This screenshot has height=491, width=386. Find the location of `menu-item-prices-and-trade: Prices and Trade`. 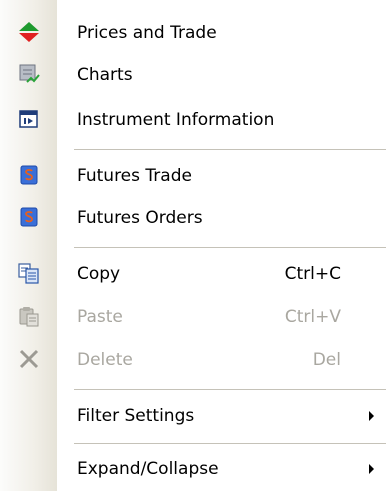

menu-item-prices-and-trade: Prices and Trade is located at coordinates (193, 33).